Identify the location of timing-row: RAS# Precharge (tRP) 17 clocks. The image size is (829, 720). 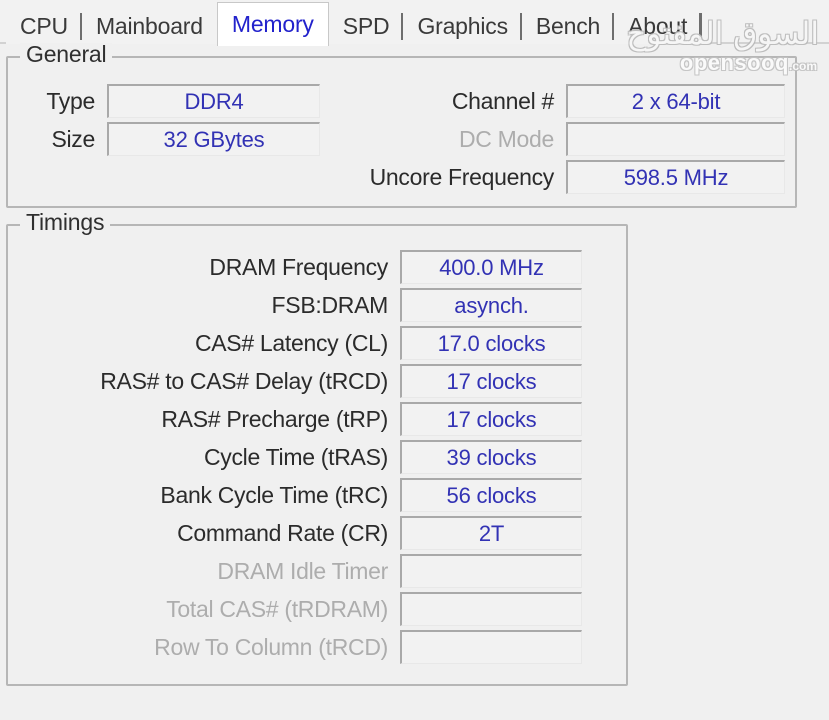
(301, 419).